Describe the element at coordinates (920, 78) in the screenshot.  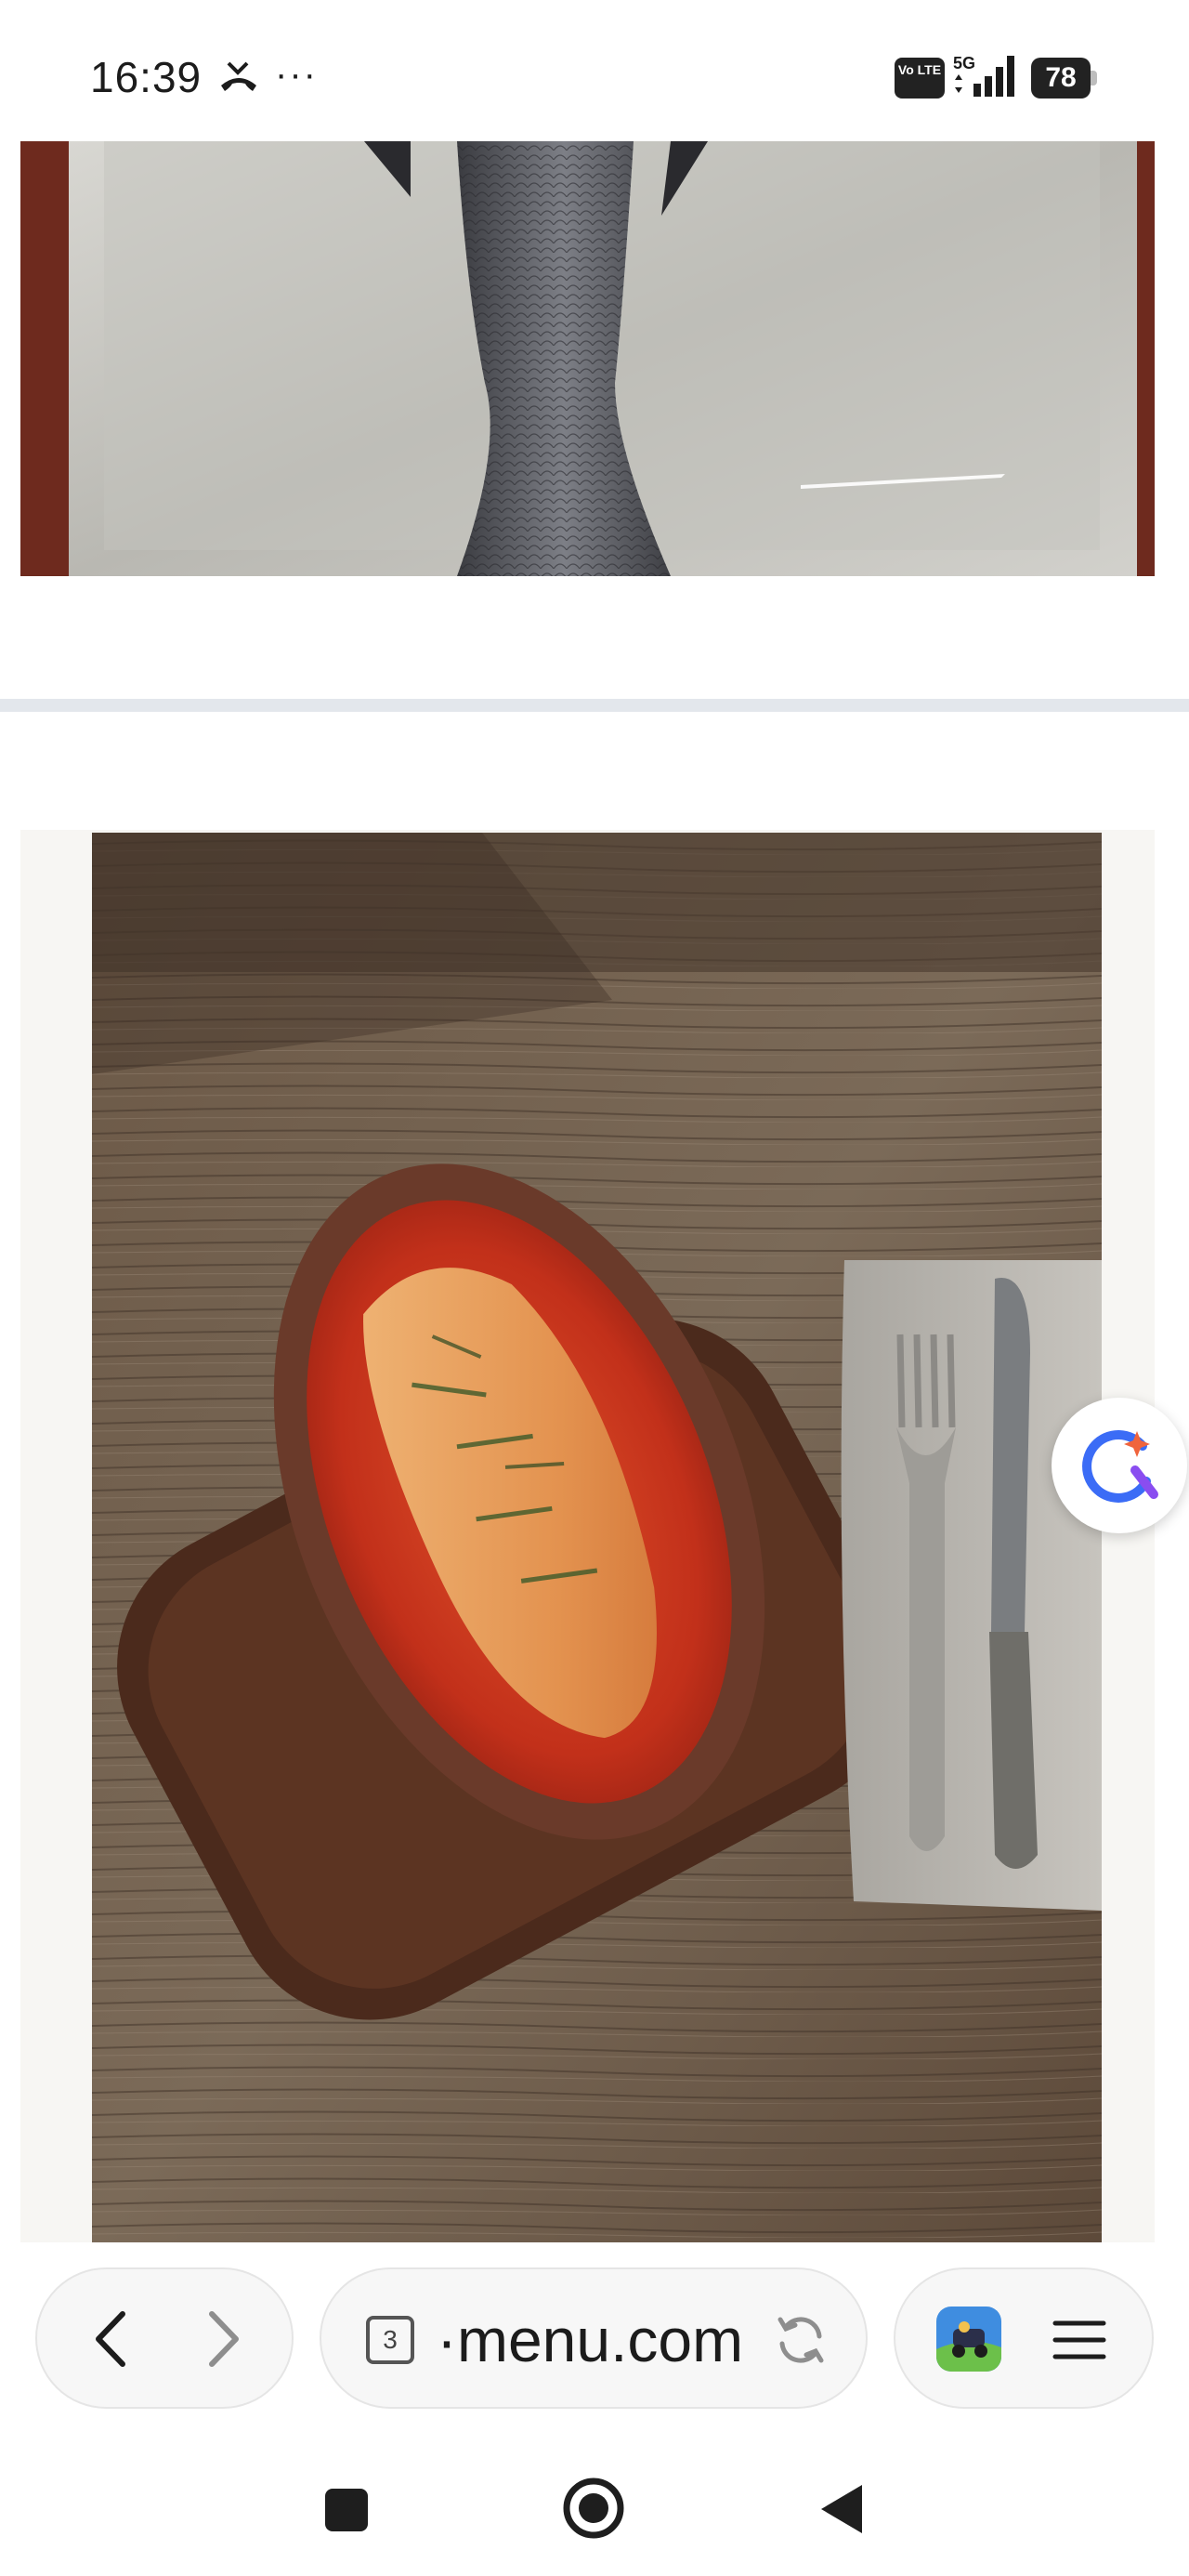
I see `volte-icon: Vo LTE` at that location.